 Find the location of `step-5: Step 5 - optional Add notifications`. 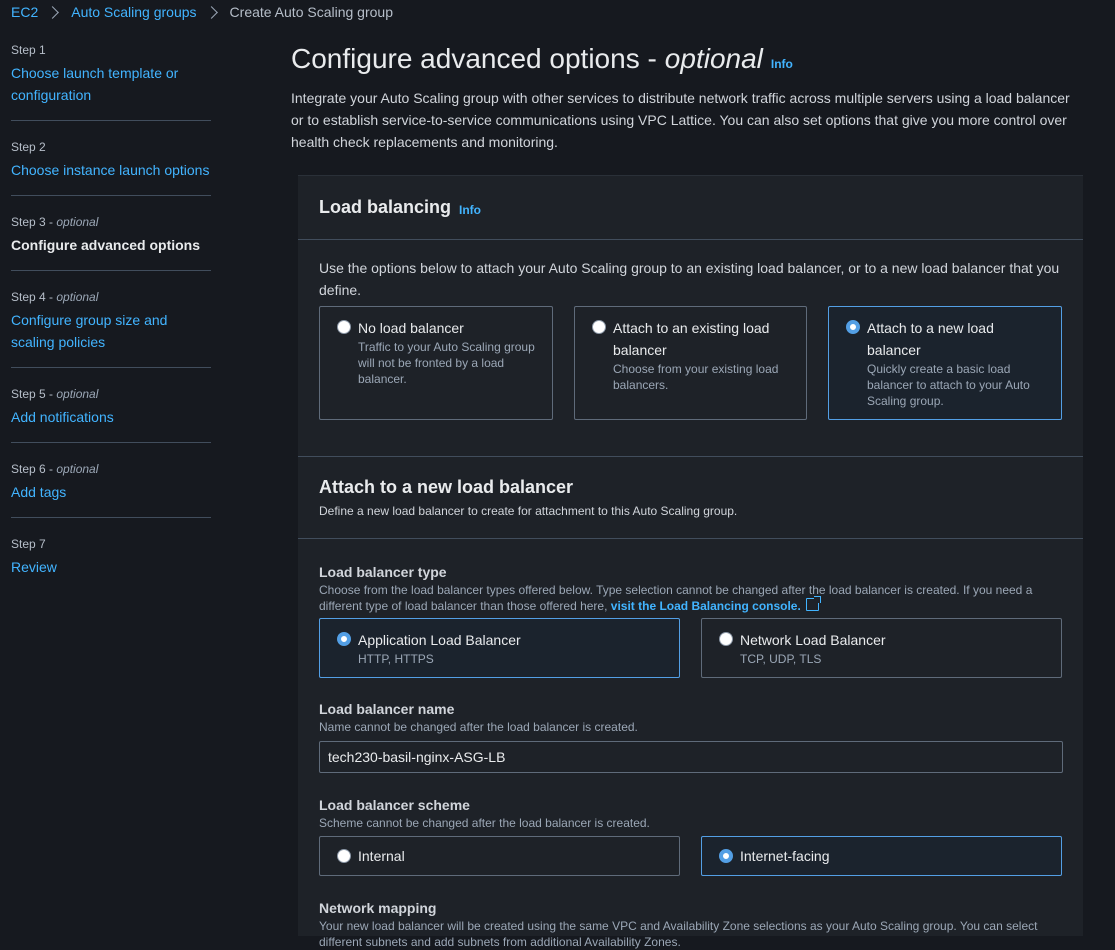

step-5: Step 5 - optional Add notifications is located at coordinates (111, 405).